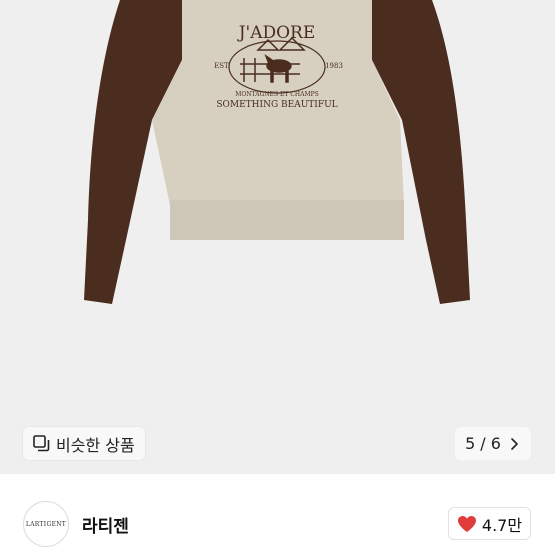 The image size is (555, 555). I want to click on print-sub2: SOMETHING BEAUTIFUL, so click(276, 105).